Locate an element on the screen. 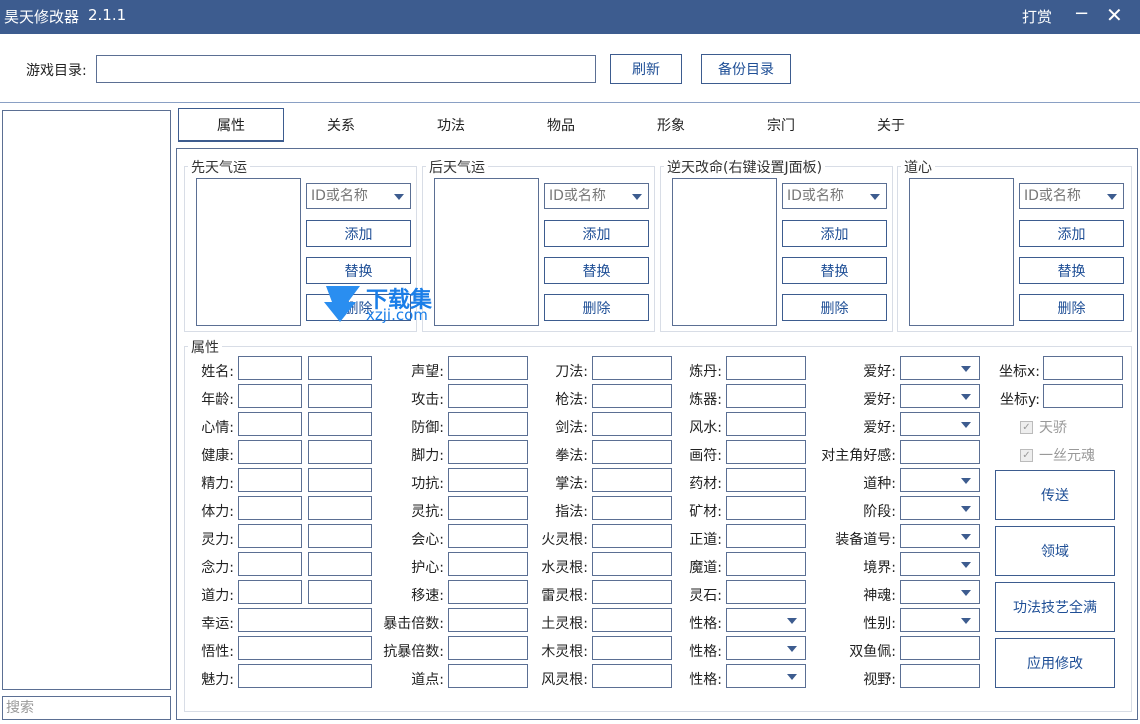 The image size is (1140, 724). tab-about: 关于 is located at coordinates (891, 125).